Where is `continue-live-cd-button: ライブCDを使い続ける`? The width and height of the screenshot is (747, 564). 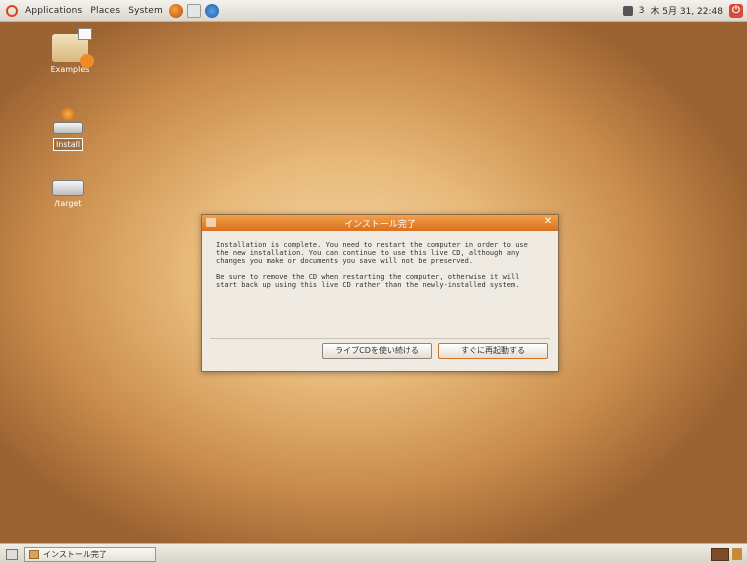
continue-live-cd-button: ライブCDを使い続ける is located at coordinates (377, 351).